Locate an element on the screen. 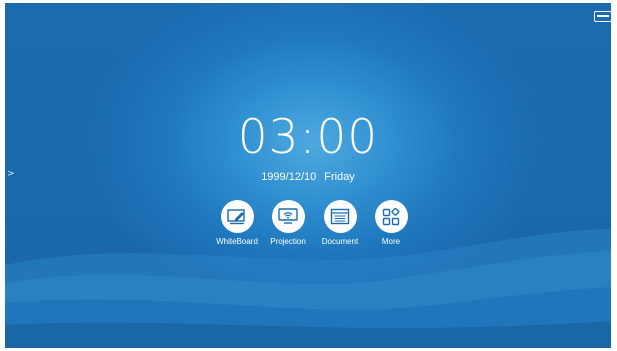  projection-app-button: Projection is located at coordinates (288, 223).